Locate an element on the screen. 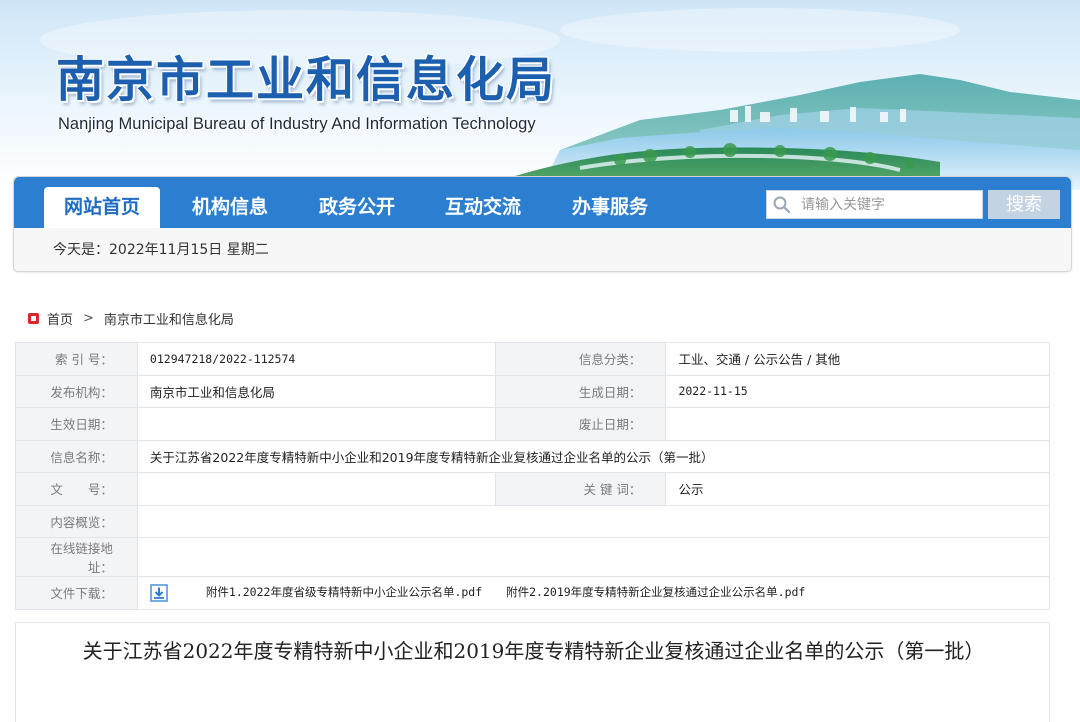  online-link-label: 在线链接地址： is located at coordinates (76, 557).